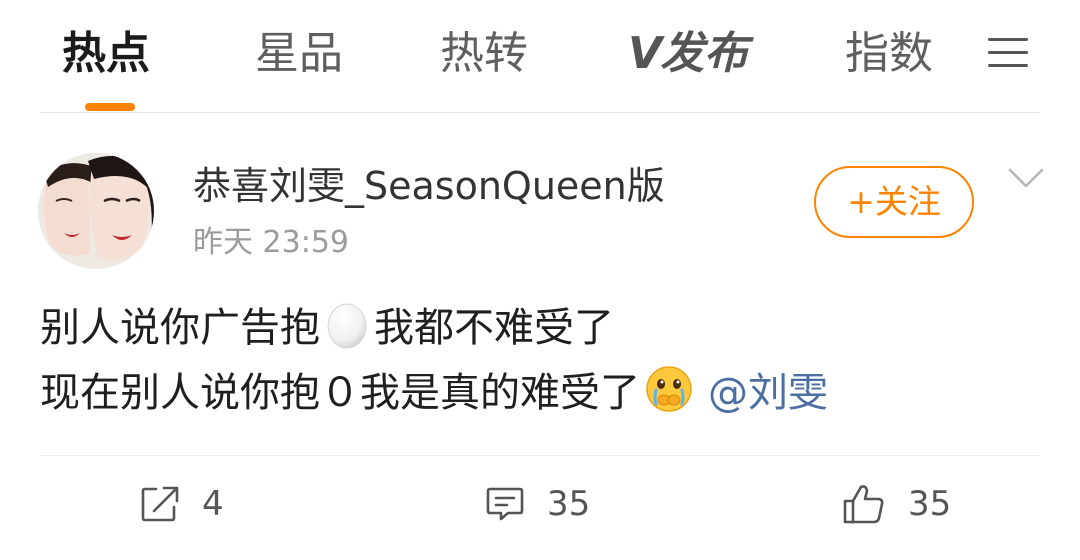 This screenshot has height=560, width=1080. What do you see at coordinates (896, 504) in the screenshot?
I see `like-button: 35` at bounding box center [896, 504].